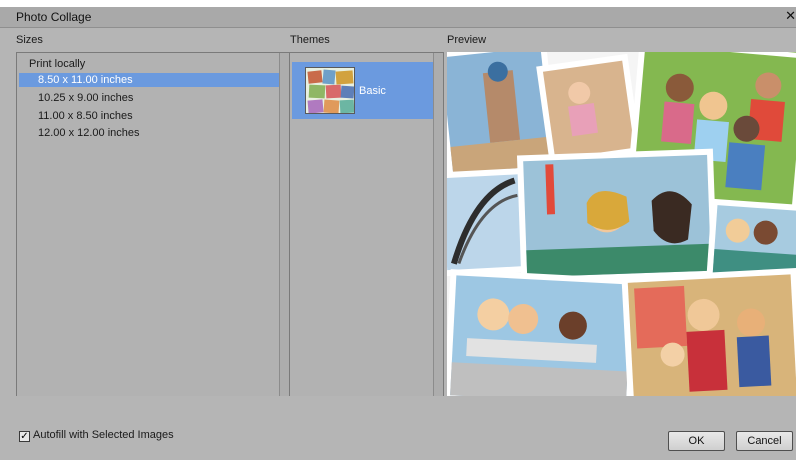  I want to click on preview-label: Preview, so click(467, 40).